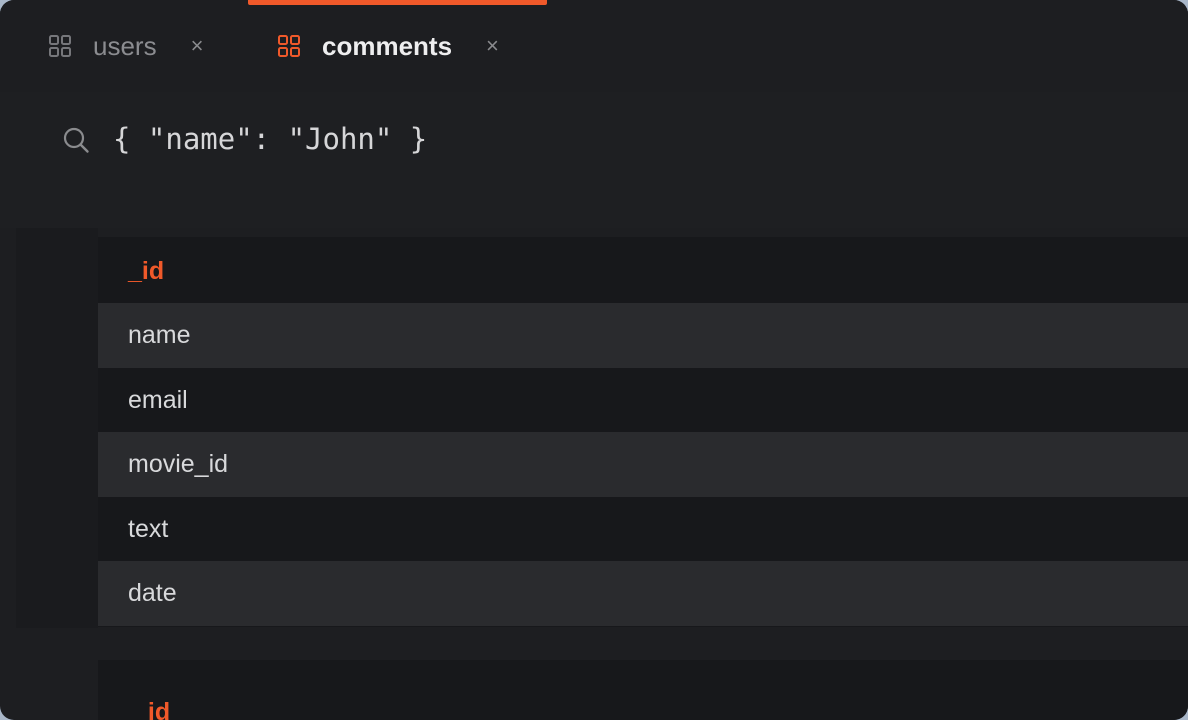  What do you see at coordinates (178, 464) in the screenshot?
I see `field-label: movie_id` at bounding box center [178, 464].